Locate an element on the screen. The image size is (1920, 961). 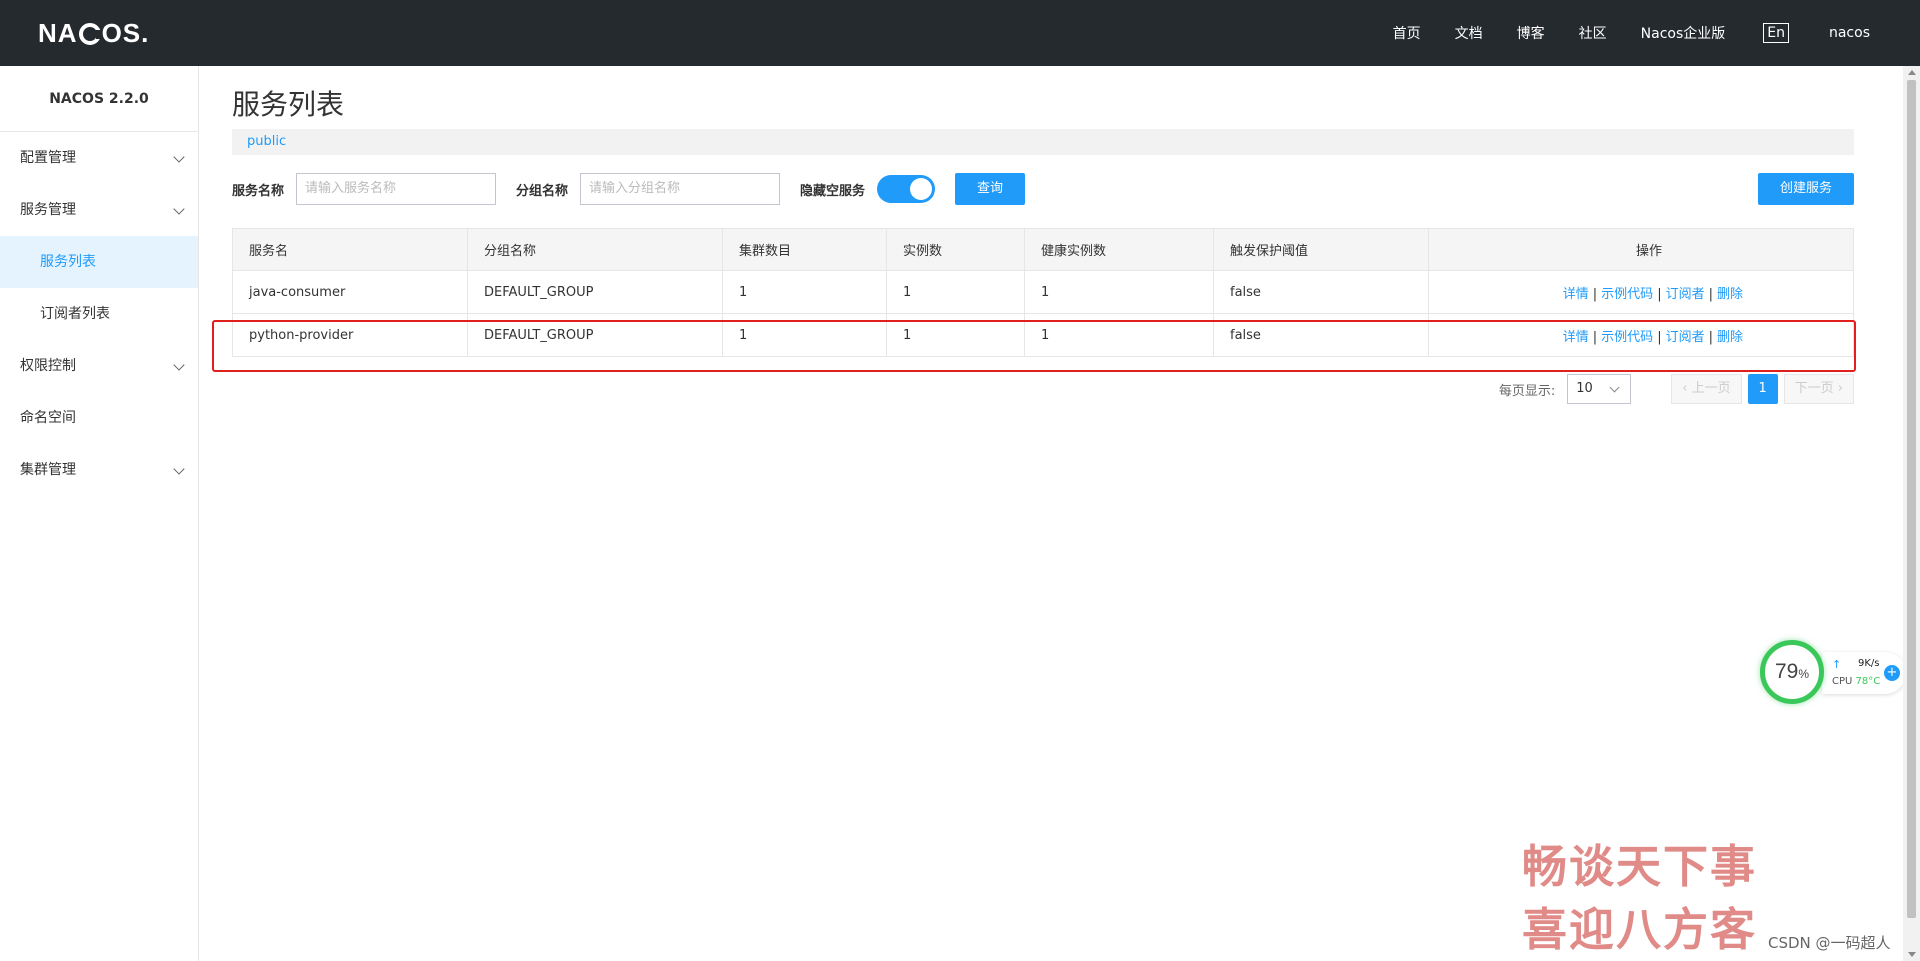
sidebar-item-access-control: 权限控制 is located at coordinates (99, 366).